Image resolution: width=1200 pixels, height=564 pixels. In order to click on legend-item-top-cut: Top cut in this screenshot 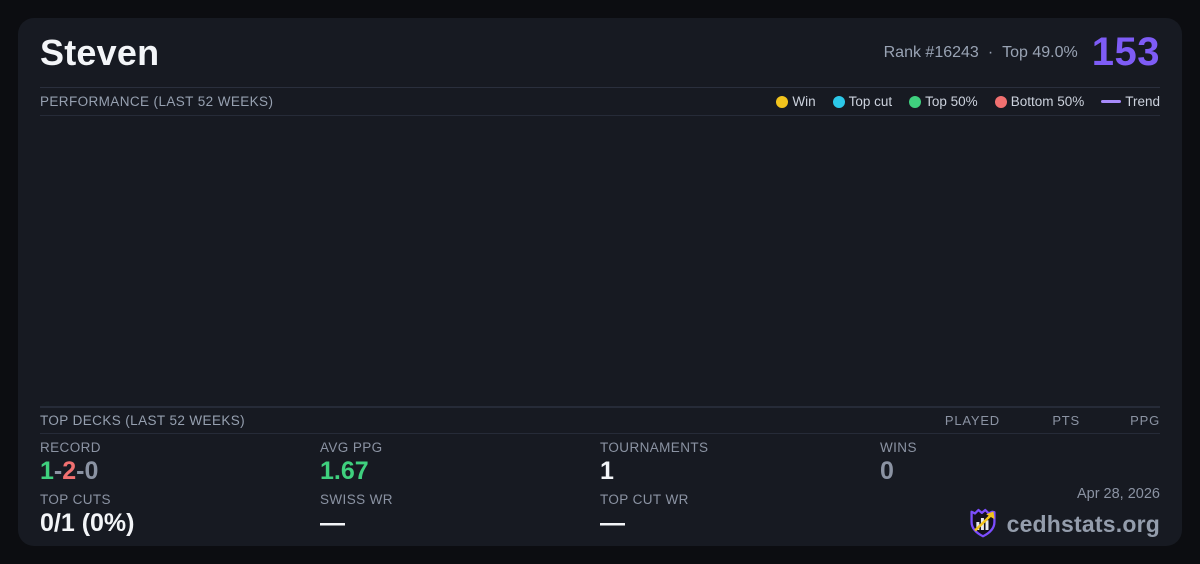, I will do `click(862, 101)`.